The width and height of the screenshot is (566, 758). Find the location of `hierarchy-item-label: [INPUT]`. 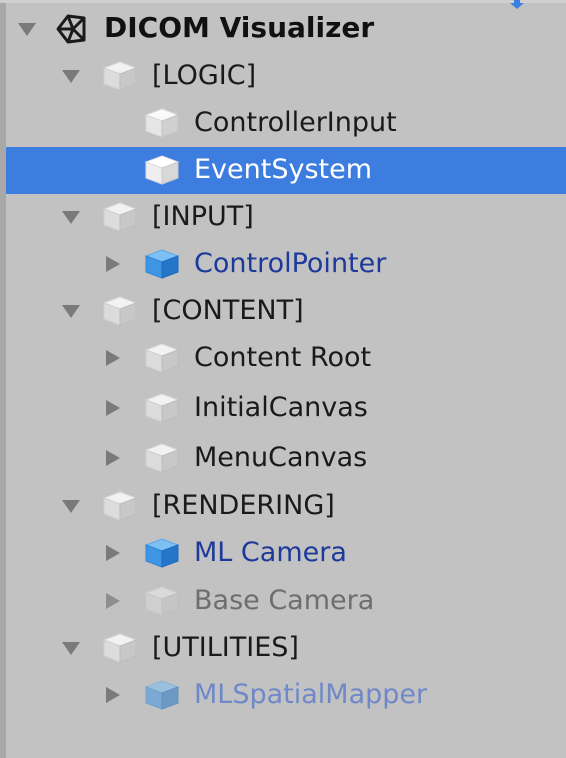

hierarchy-item-label: [INPUT] is located at coordinates (203, 216).